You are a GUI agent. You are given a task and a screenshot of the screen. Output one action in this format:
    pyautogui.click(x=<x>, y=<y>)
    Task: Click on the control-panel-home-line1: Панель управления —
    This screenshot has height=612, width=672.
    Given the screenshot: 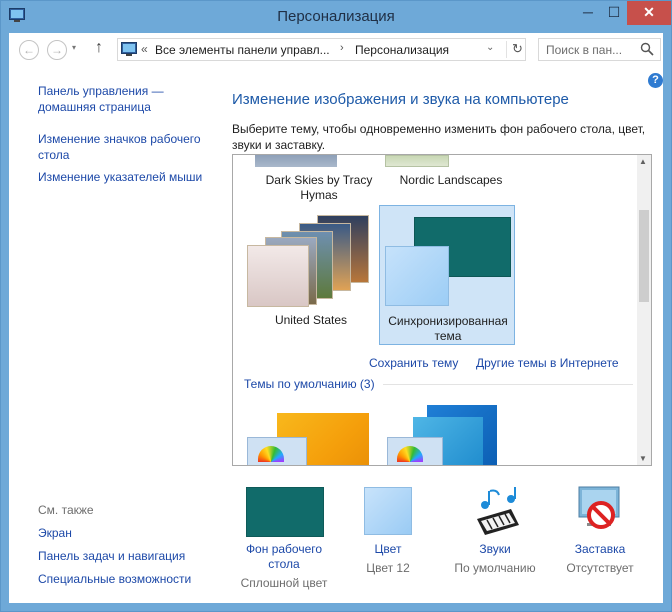 What is the action you would take?
    pyautogui.click(x=101, y=91)
    